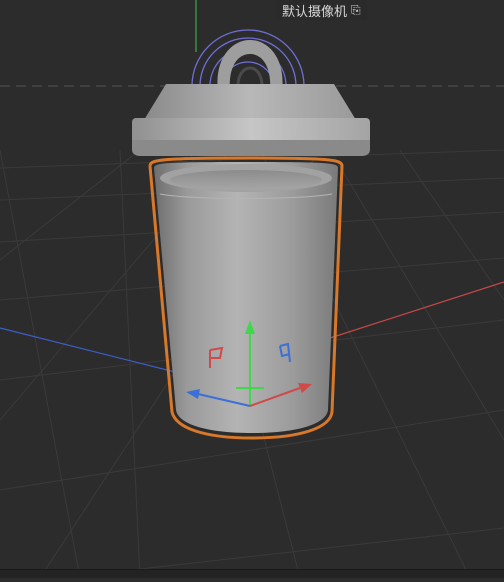 The width and height of the screenshot is (504, 582). I want to click on camera-name: 默认摄像机, so click(315, 12).